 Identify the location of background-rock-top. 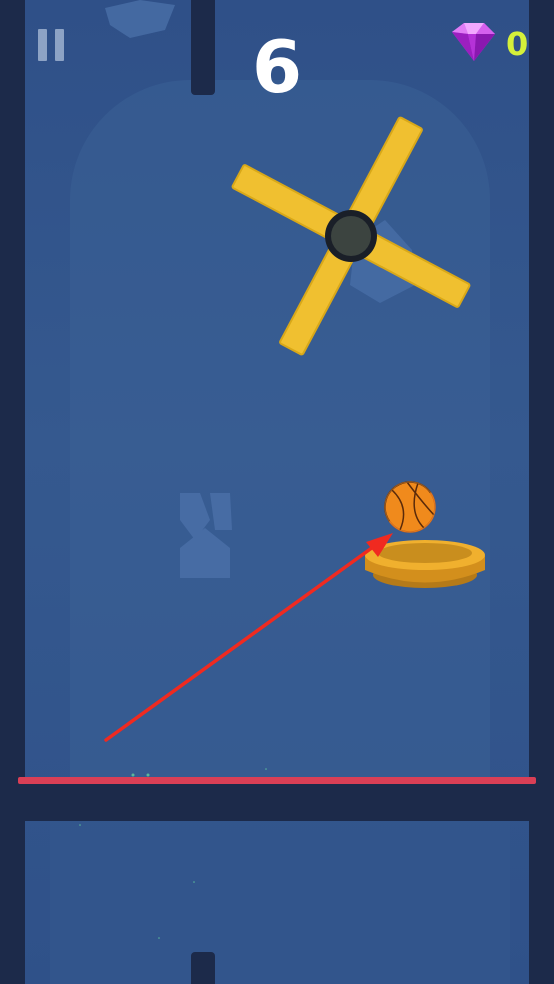
(140, 19).